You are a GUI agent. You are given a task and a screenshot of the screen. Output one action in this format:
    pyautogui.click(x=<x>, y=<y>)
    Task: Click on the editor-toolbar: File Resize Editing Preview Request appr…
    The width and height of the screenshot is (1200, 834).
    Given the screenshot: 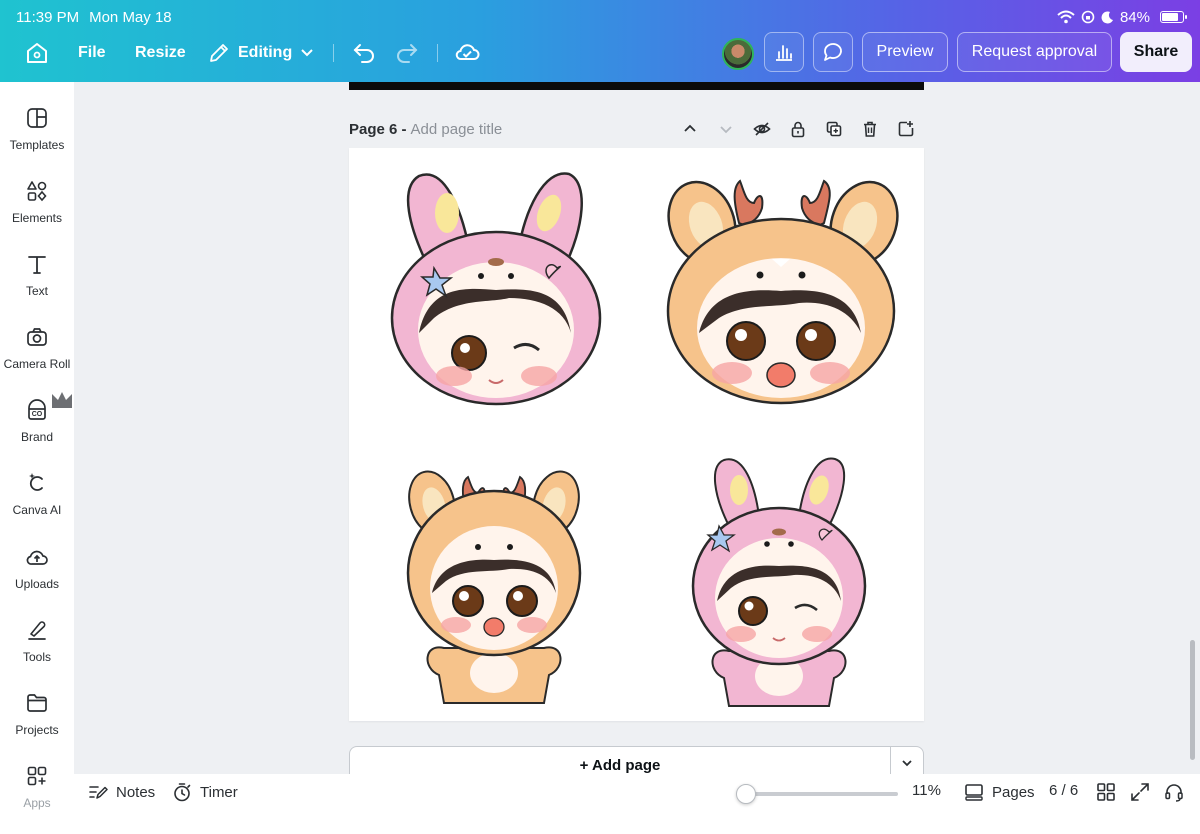 What is the action you would take?
    pyautogui.click(x=600, y=53)
    